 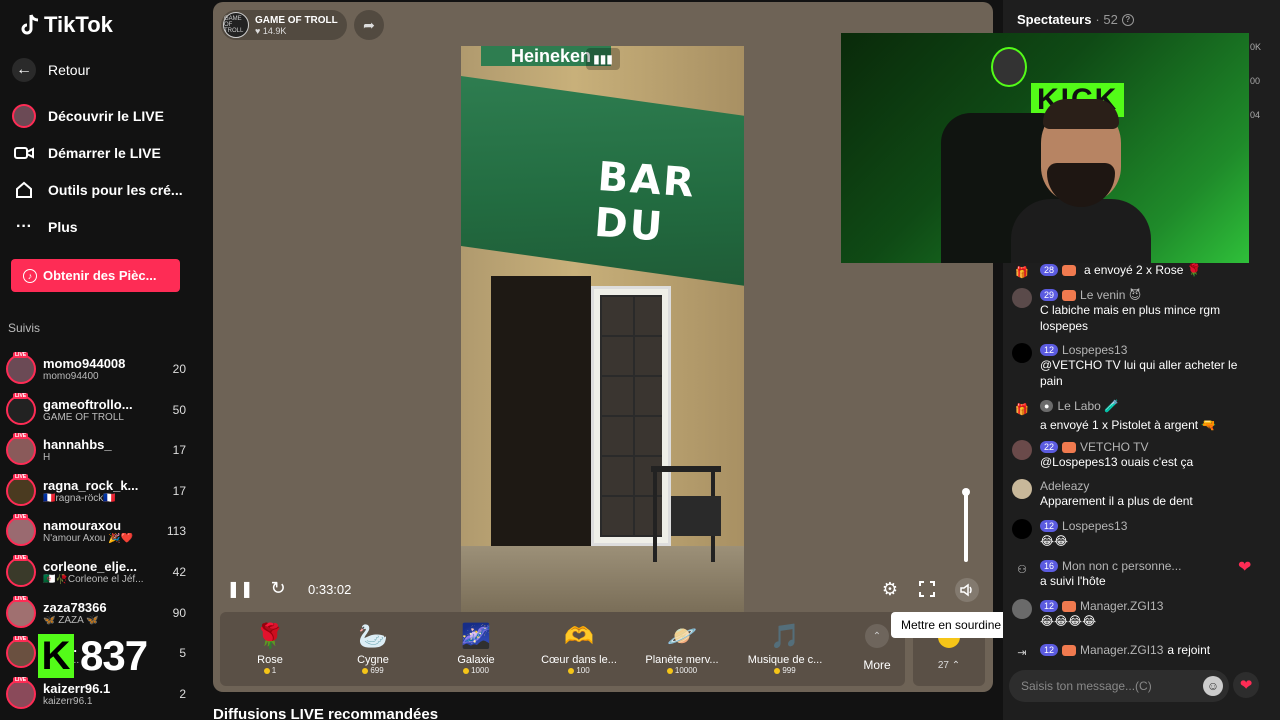 What do you see at coordinates (96, 694) in the screenshot?
I see `followed-account: LIVE kaizerr96.1 kaizerr96.1 2` at bounding box center [96, 694].